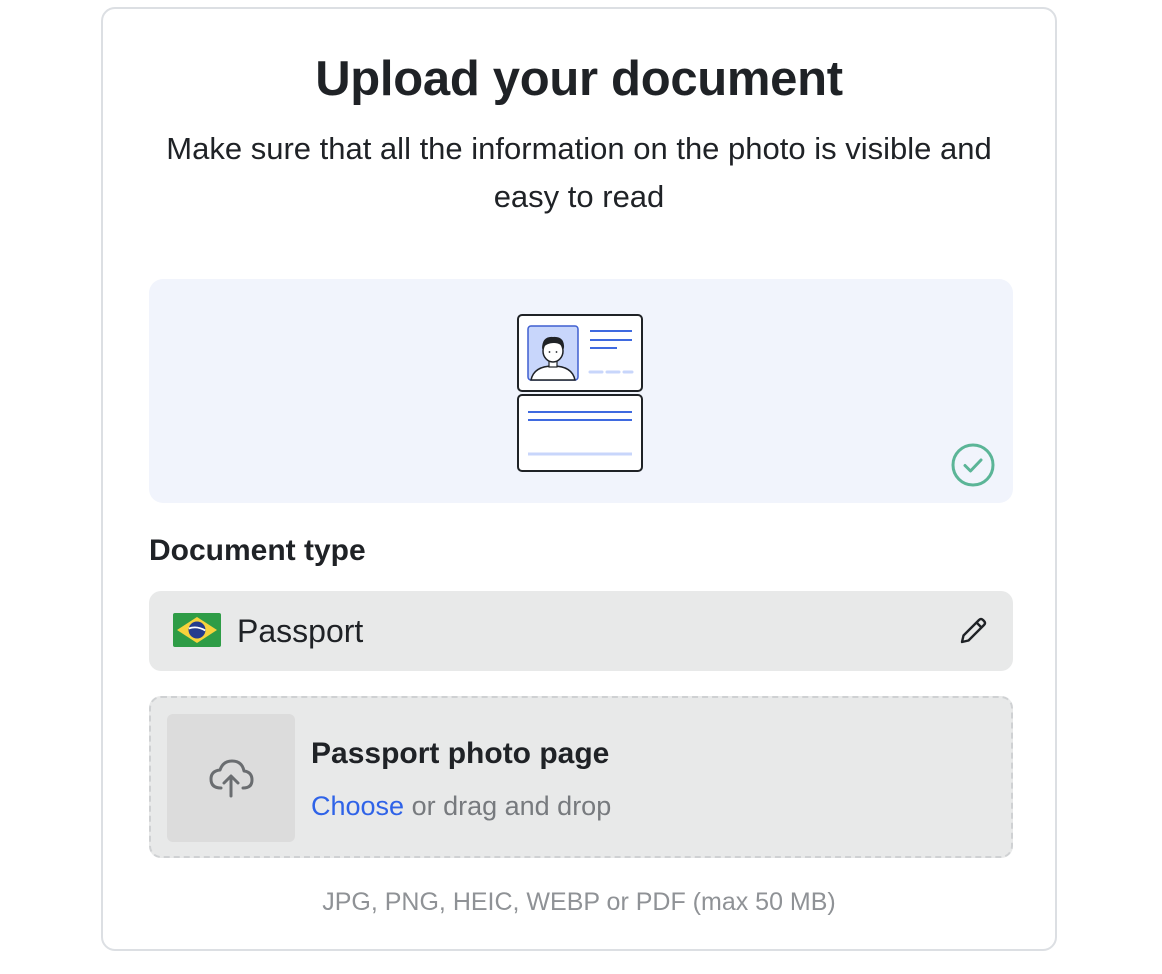 The height and width of the screenshot is (974, 1162). I want to click on pencil-icon, so click(973, 631).